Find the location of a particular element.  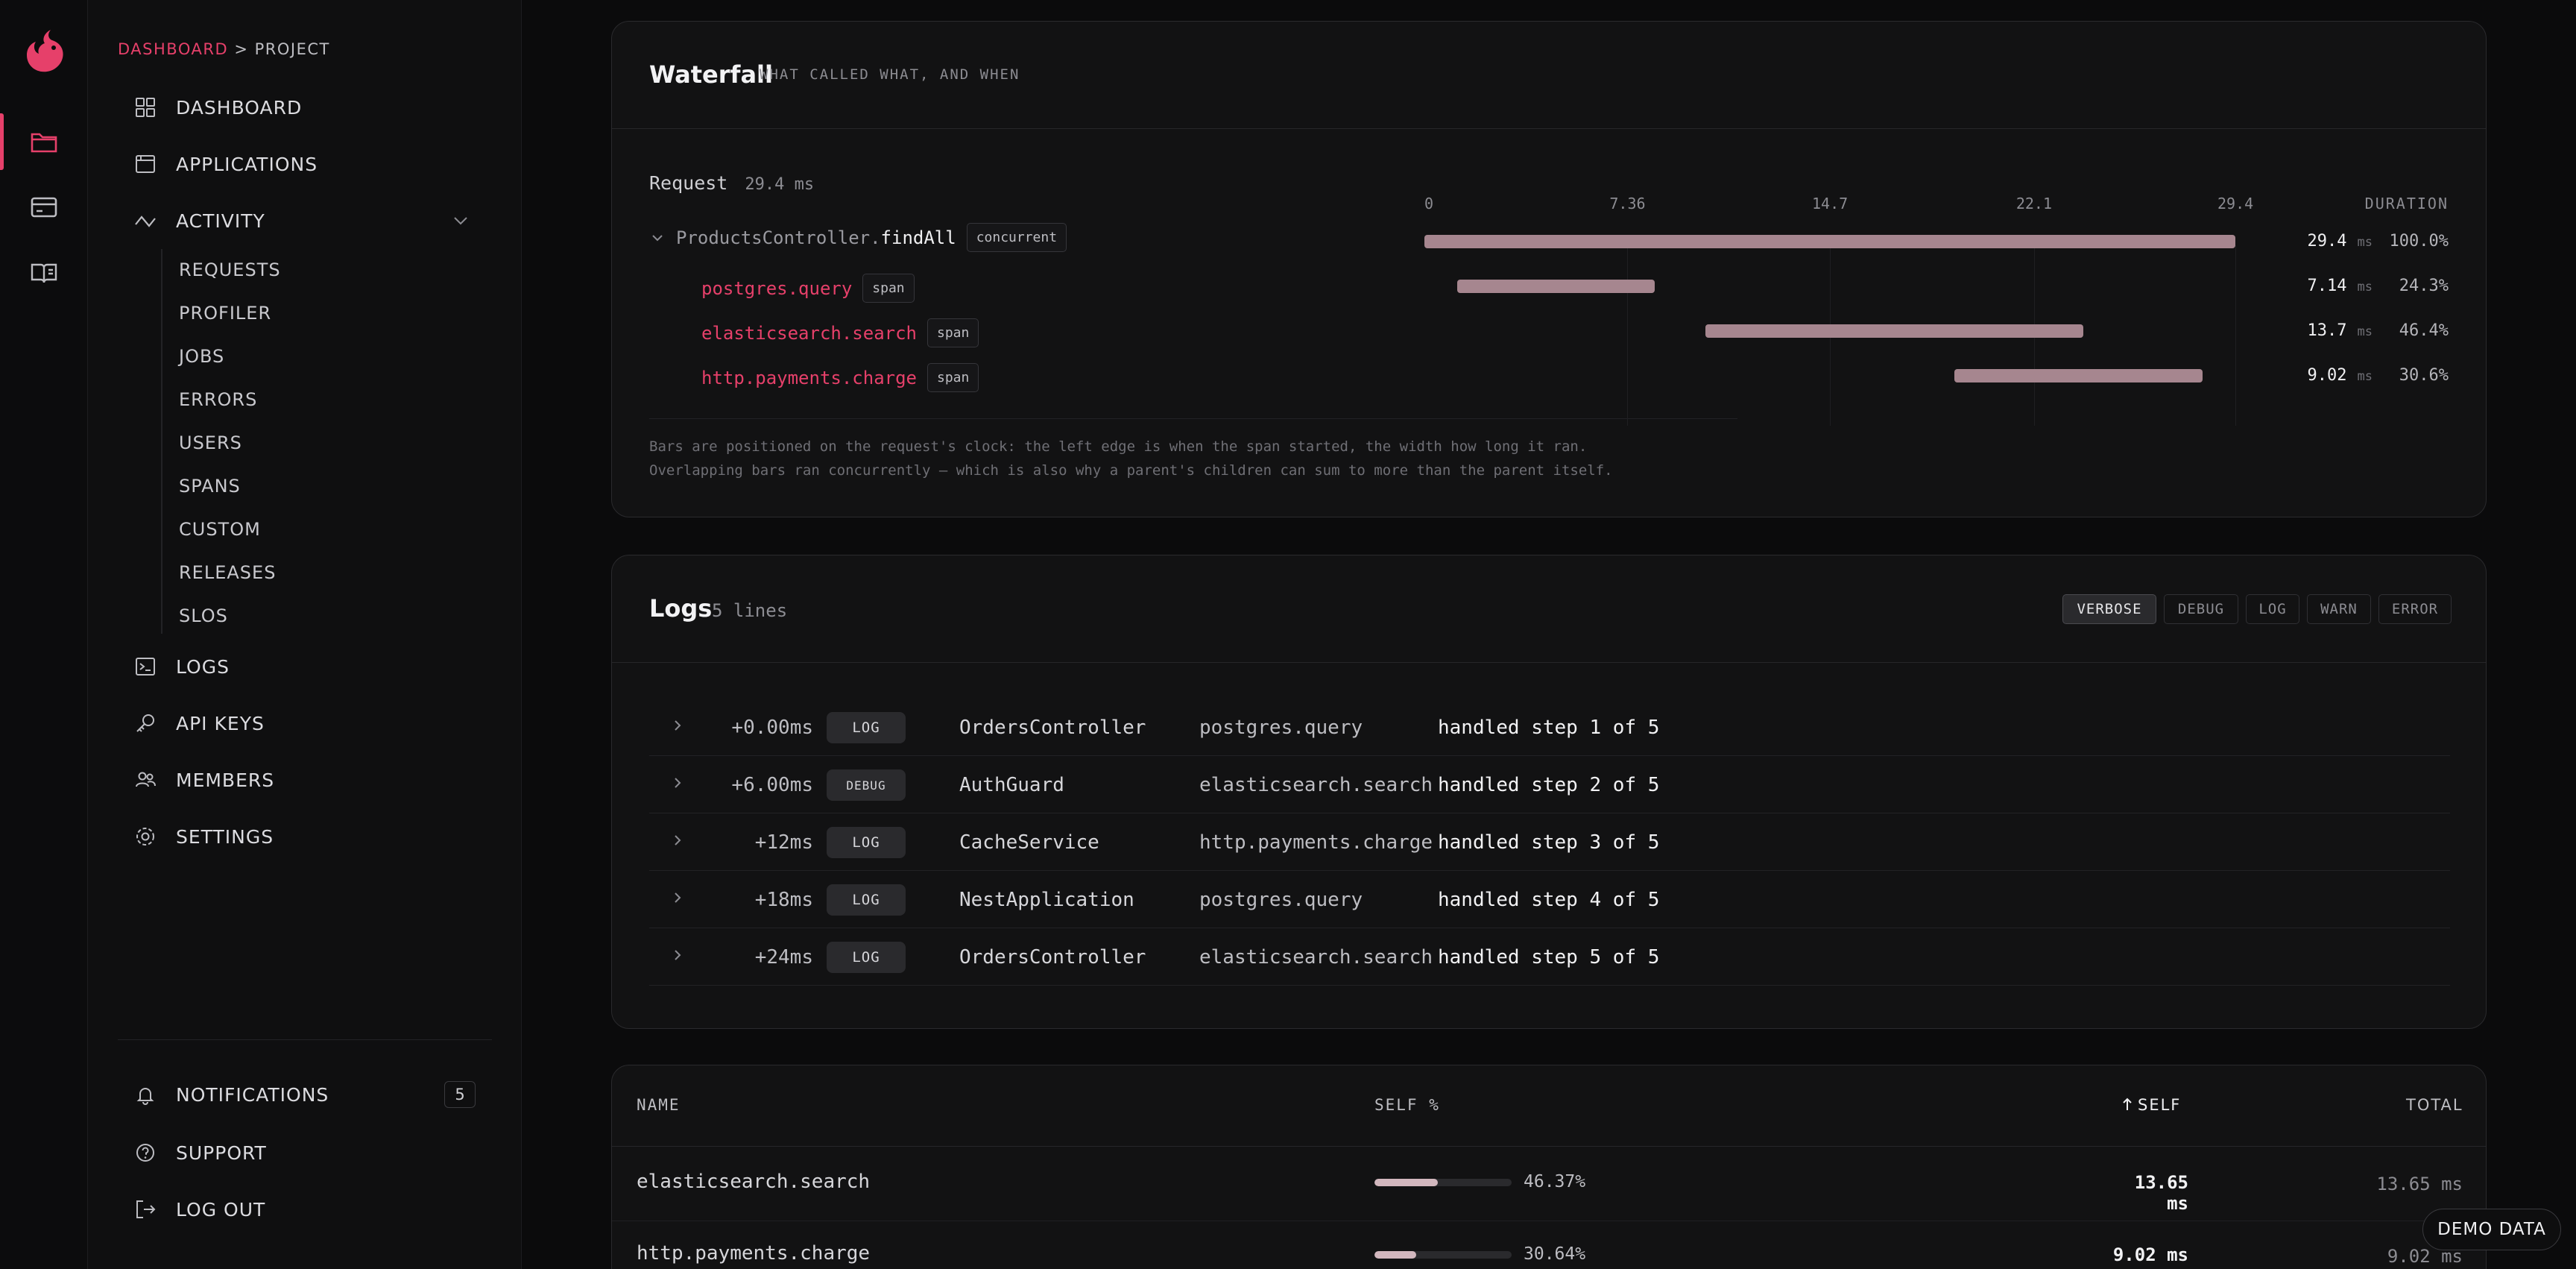

subnav-spans: SPANS is located at coordinates (210, 486).